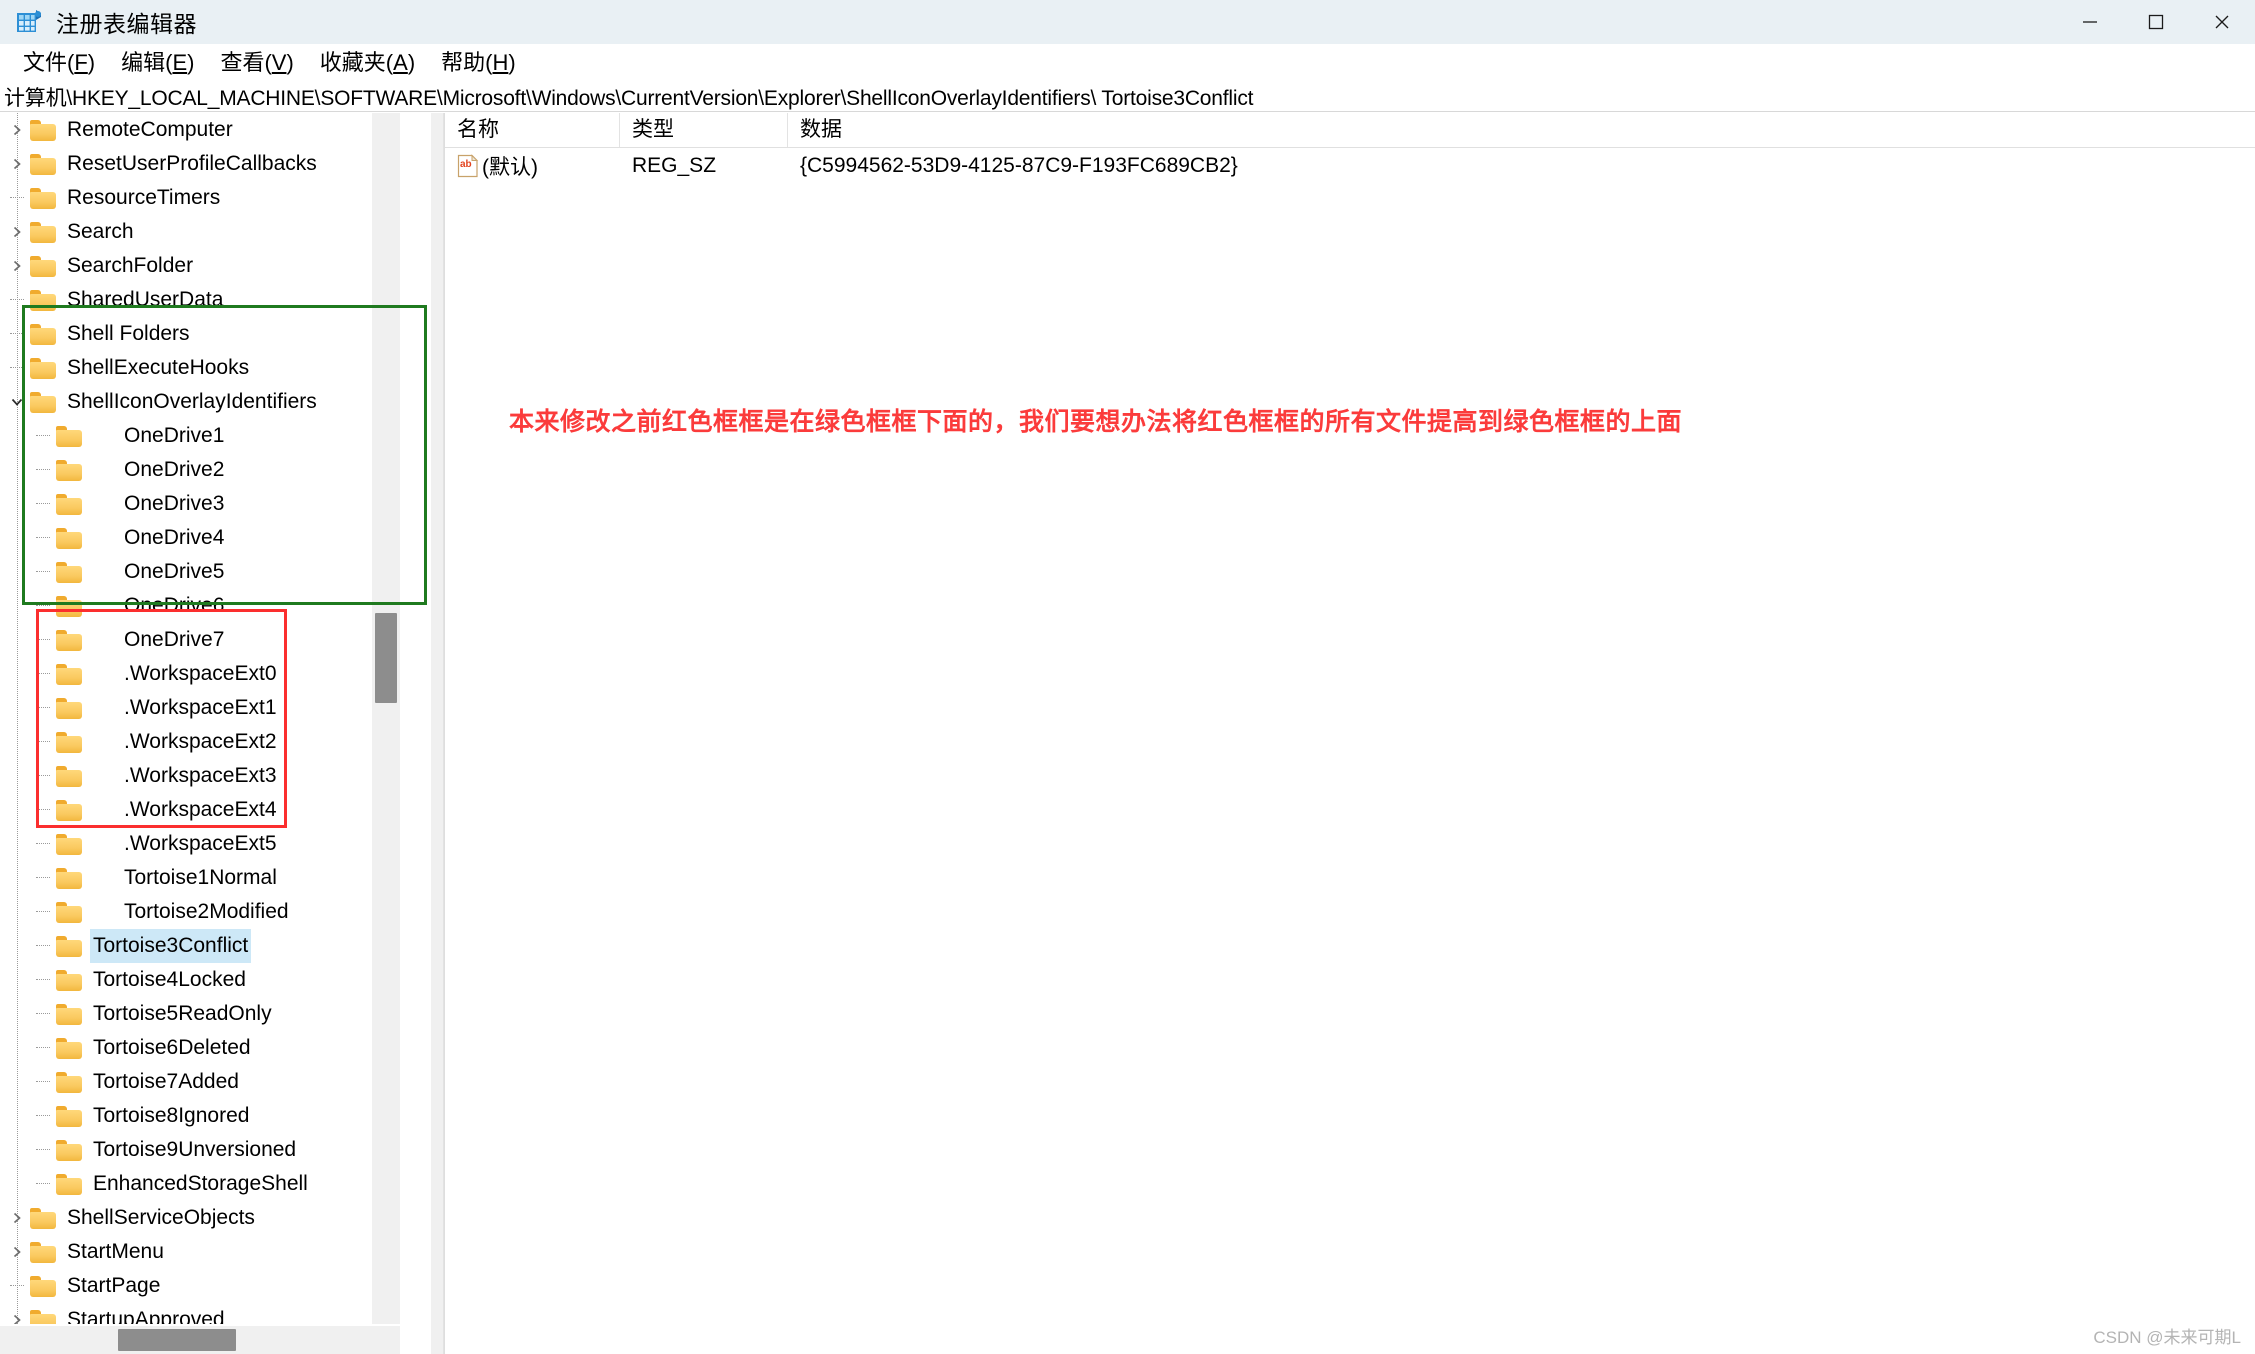 The image size is (2255, 1354). Describe the element at coordinates (200, 504) in the screenshot. I see `tree-item-onedrive3: OneDrive3` at that location.